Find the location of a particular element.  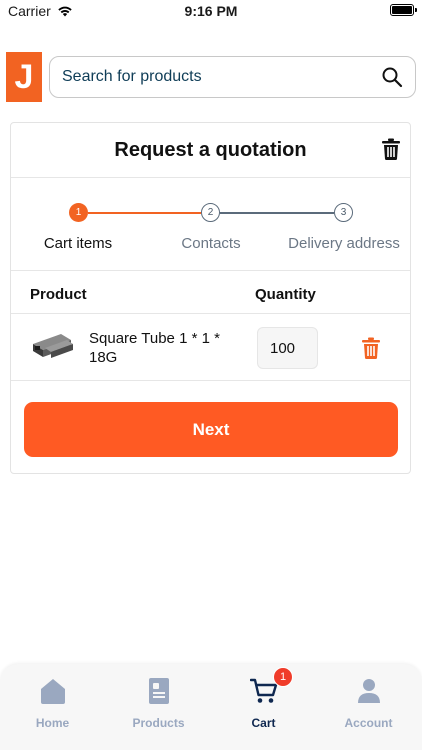

header: J is located at coordinates (211, 76).